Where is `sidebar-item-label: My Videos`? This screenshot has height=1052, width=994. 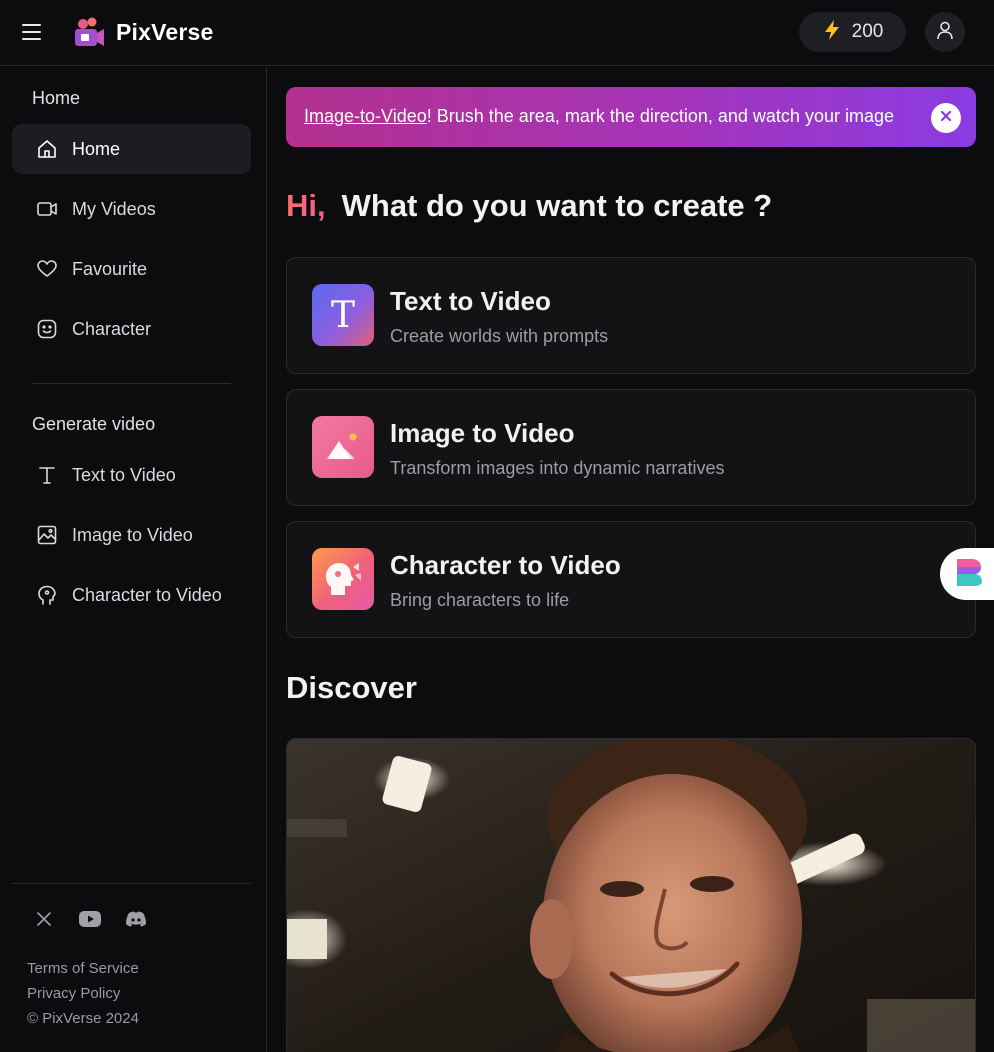
sidebar-item-label: My Videos is located at coordinates (114, 208).